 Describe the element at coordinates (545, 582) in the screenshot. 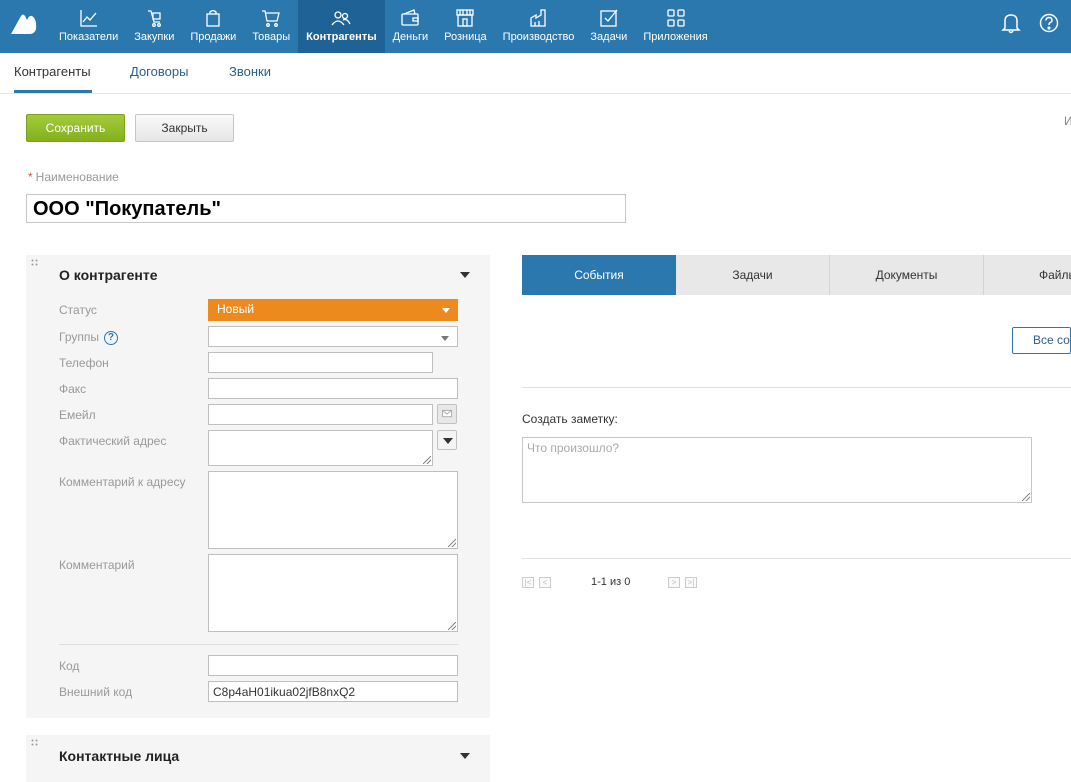

I see `pager-prev-button: <` at that location.